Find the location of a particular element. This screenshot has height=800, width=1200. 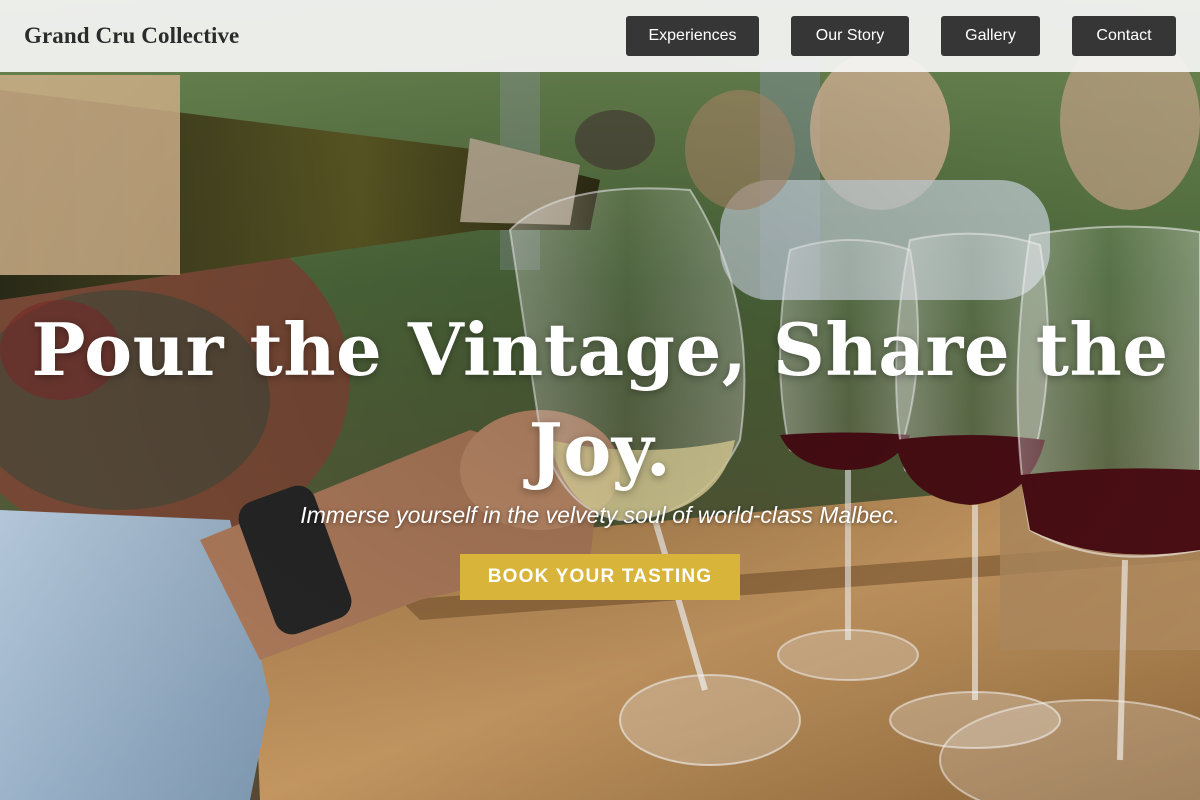

book-tasting-button: BOOK YOUR TASTING is located at coordinates (600, 577).